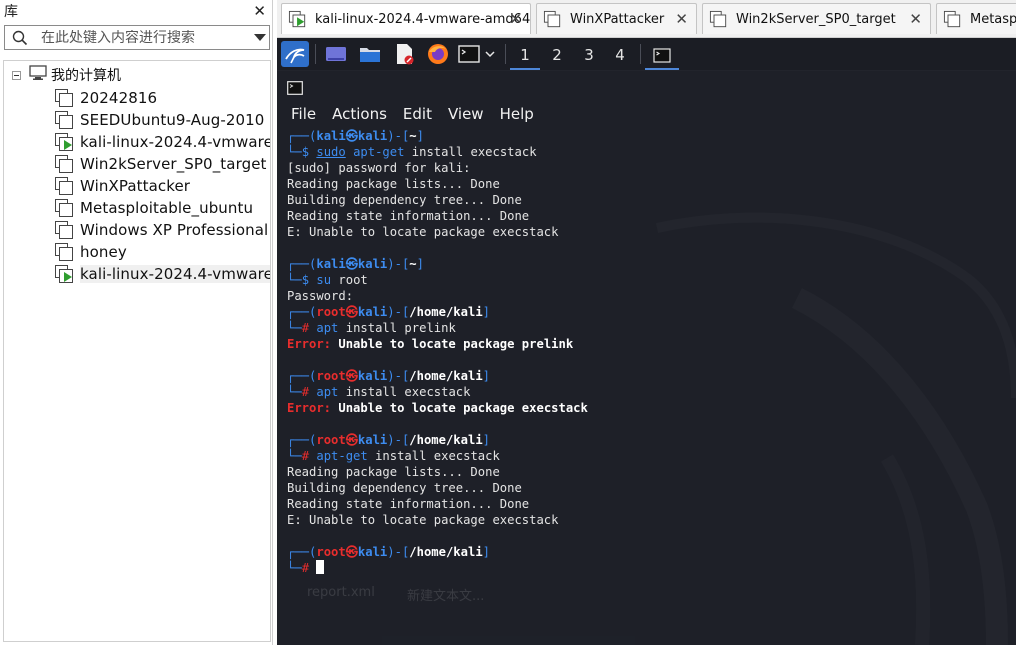  What do you see at coordinates (136, 11) in the screenshot?
I see `library-header: 库 ✕` at bounding box center [136, 11].